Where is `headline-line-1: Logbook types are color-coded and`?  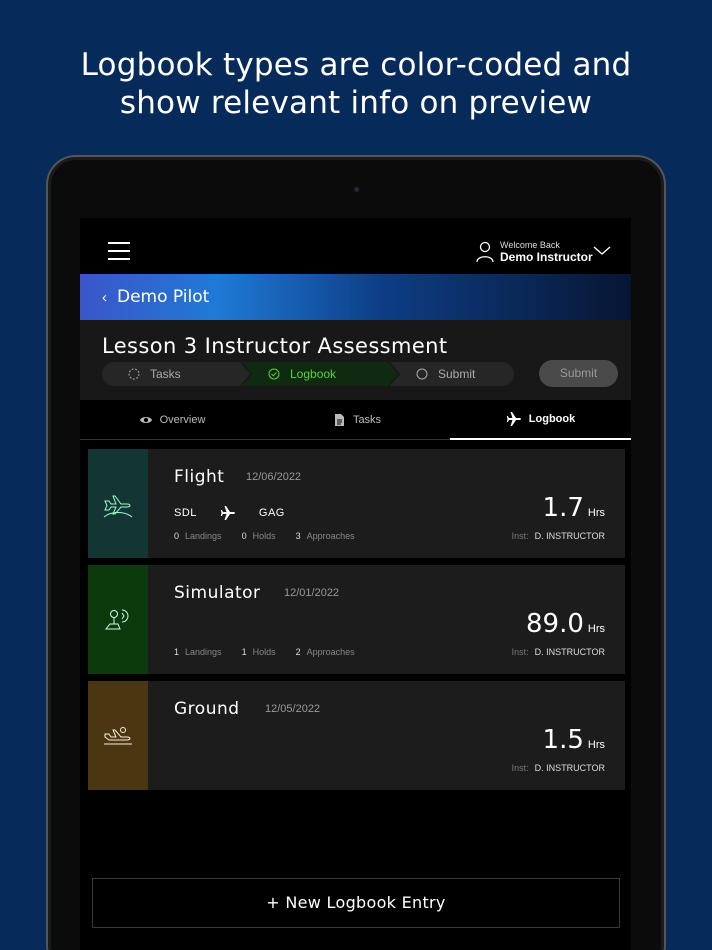
headline-line-1: Logbook types are color-coded and is located at coordinates (356, 65).